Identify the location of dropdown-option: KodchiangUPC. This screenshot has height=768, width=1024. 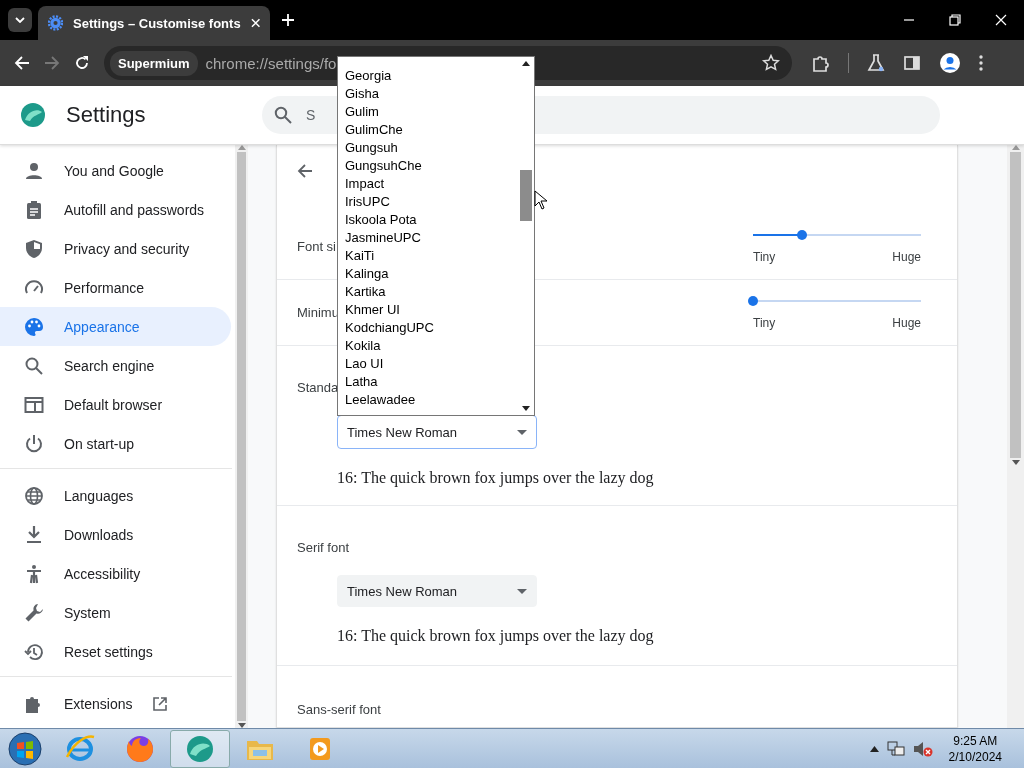
(431, 328).